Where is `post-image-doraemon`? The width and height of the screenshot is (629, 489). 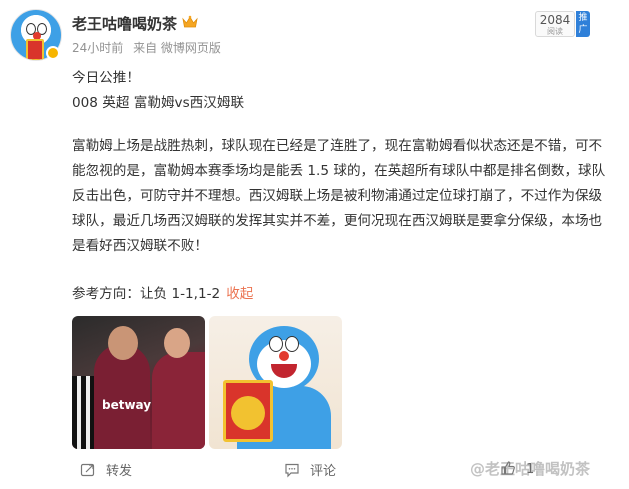
post-image-doraemon is located at coordinates (275, 382).